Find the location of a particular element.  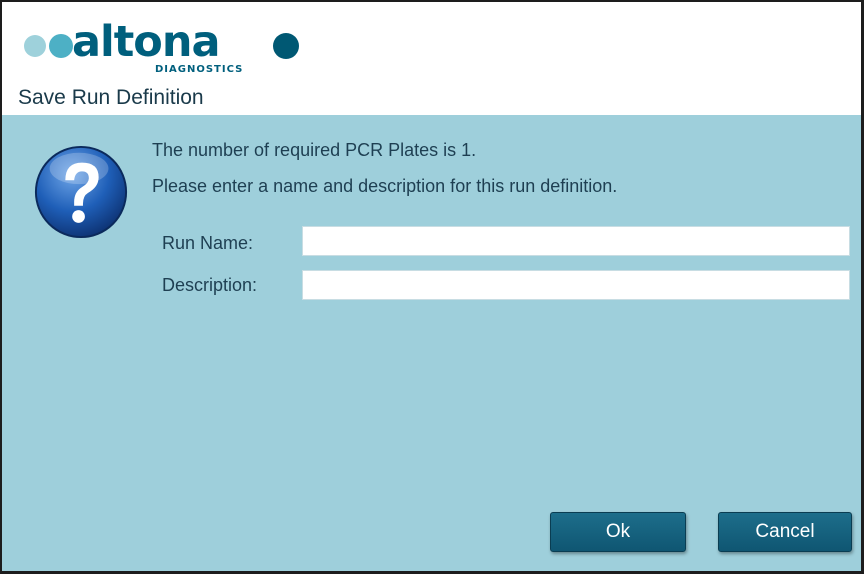

cancel-button: Cancel is located at coordinates (785, 532).